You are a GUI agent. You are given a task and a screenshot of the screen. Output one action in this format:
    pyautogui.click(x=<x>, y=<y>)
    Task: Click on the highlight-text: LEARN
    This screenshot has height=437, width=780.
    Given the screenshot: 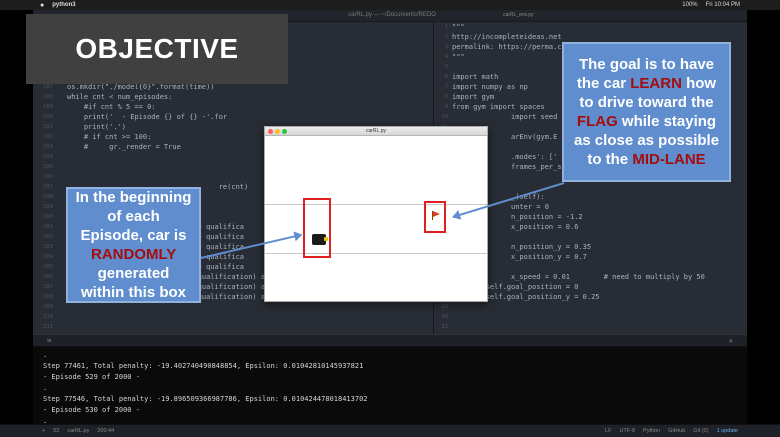 What is the action you would take?
    pyautogui.click(x=656, y=83)
    